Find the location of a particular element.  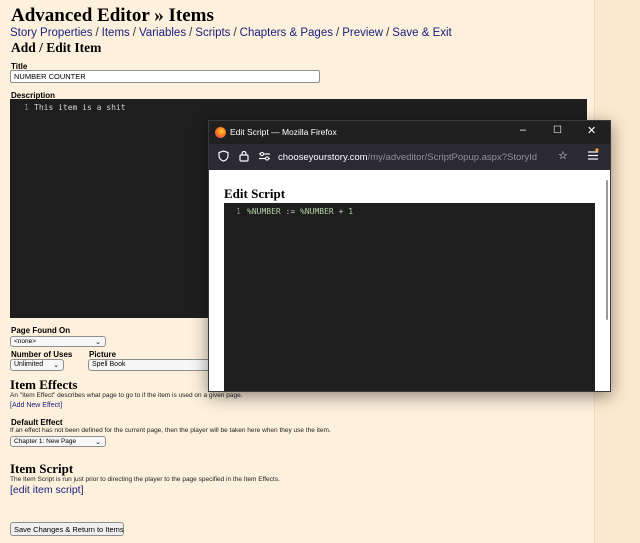

add-new-effect-link: [Add New Effect] is located at coordinates (36, 405).